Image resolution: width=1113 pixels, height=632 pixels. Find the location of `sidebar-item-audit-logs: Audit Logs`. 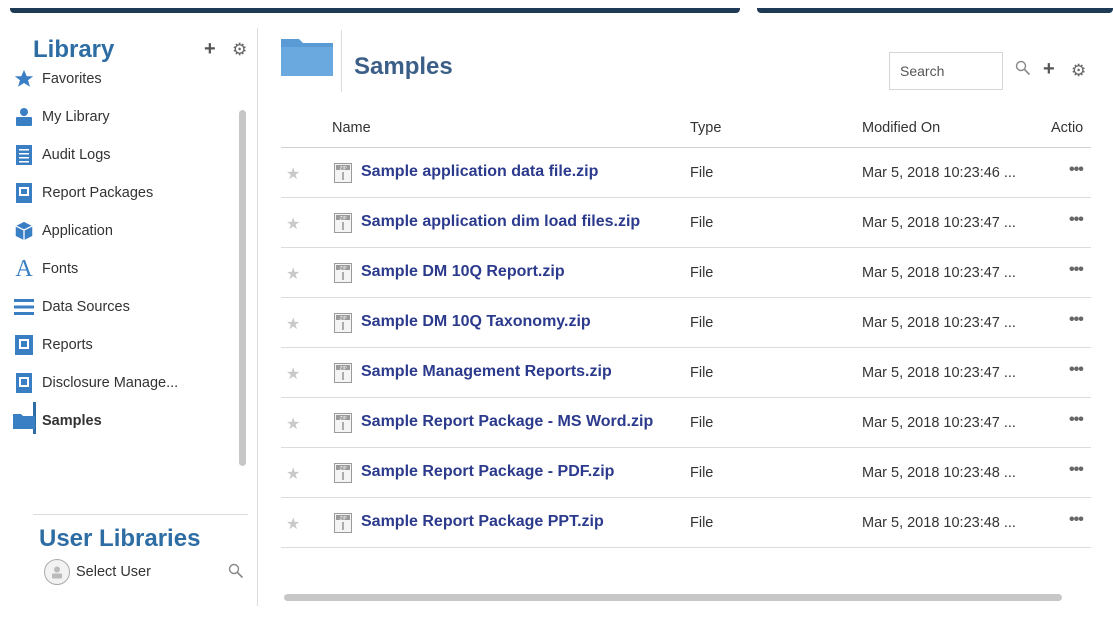

sidebar-item-audit-logs: Audit Logs is located at coordinates (107, 155).